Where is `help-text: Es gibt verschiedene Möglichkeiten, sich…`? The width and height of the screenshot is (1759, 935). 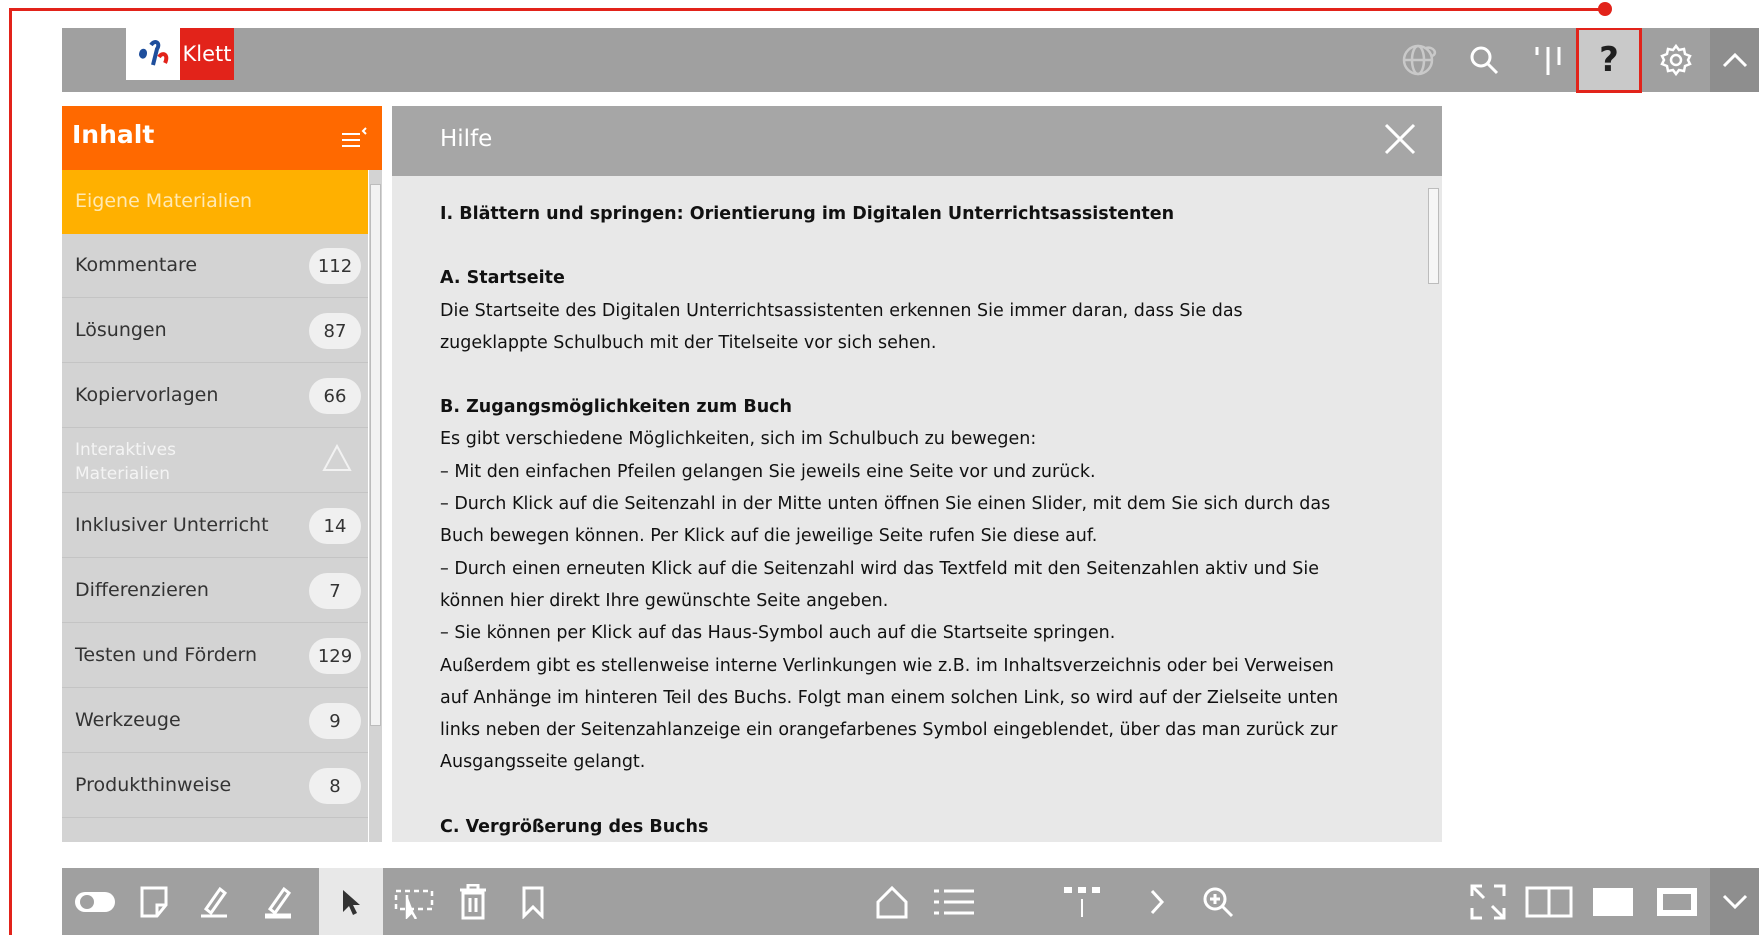 help-text: Es gibt verschiedene Möglichkeiten, sich… is located at coordinates (738, 439).